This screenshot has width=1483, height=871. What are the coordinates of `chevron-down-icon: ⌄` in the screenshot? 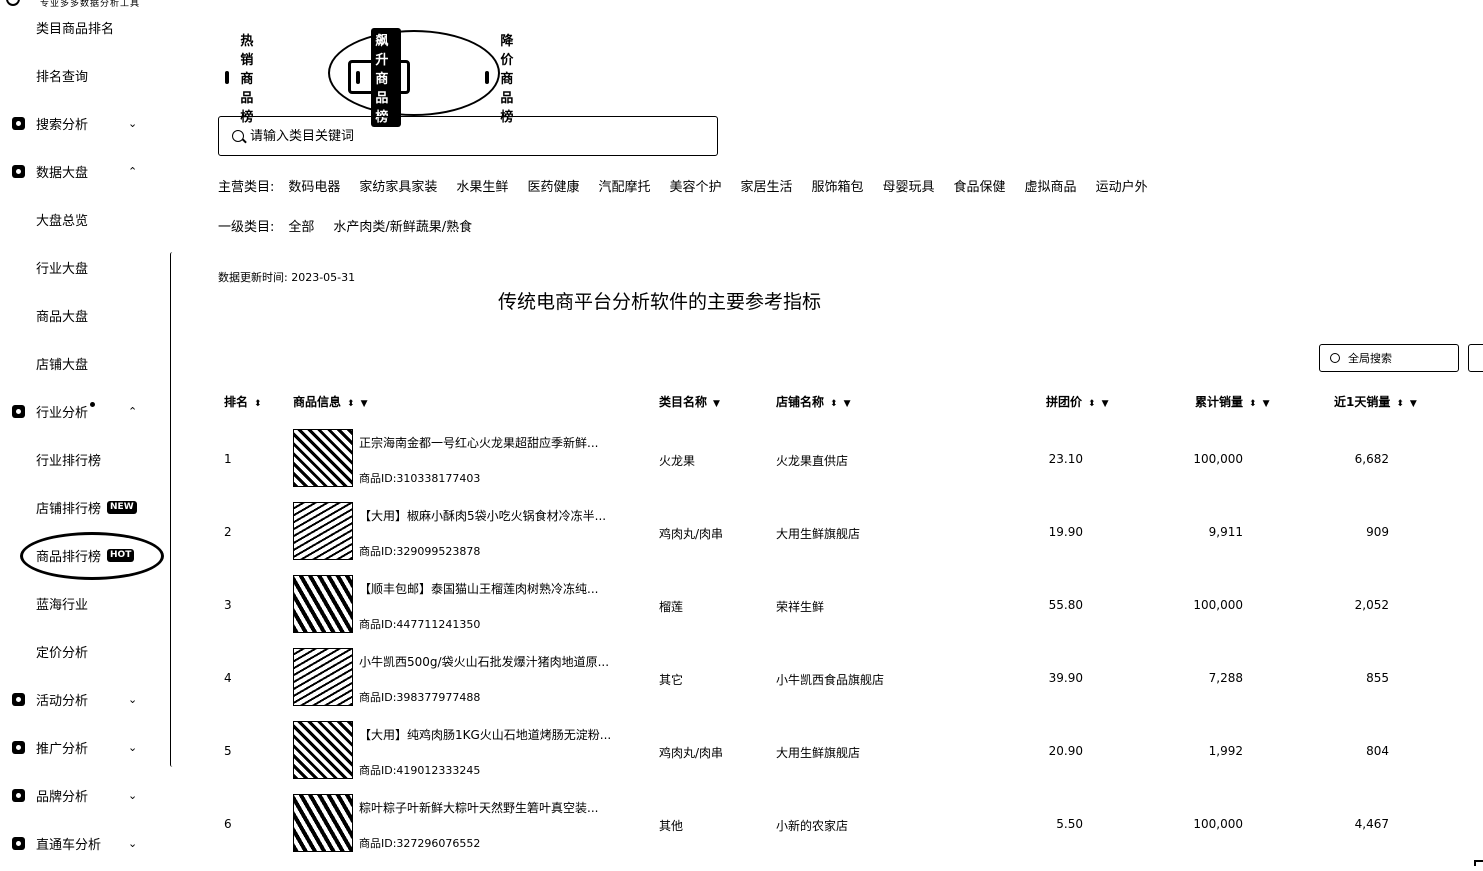 It's located at (132, 123).